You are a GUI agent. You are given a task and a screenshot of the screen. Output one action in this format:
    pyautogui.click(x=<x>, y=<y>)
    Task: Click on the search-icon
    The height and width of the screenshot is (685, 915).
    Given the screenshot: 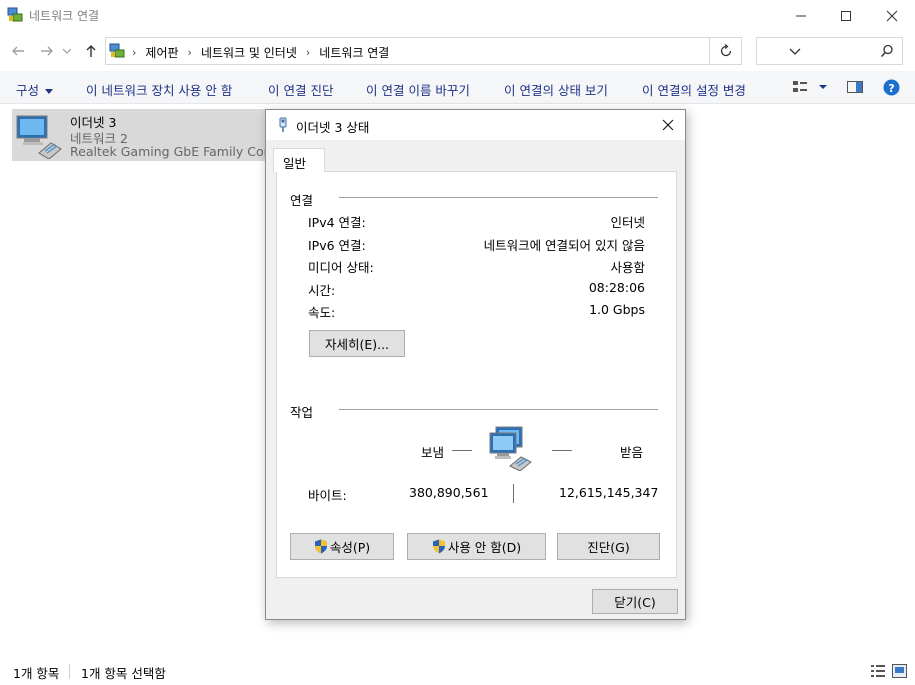 What is the action you would take?
    pyautogui.click(x=887, y=51)
    